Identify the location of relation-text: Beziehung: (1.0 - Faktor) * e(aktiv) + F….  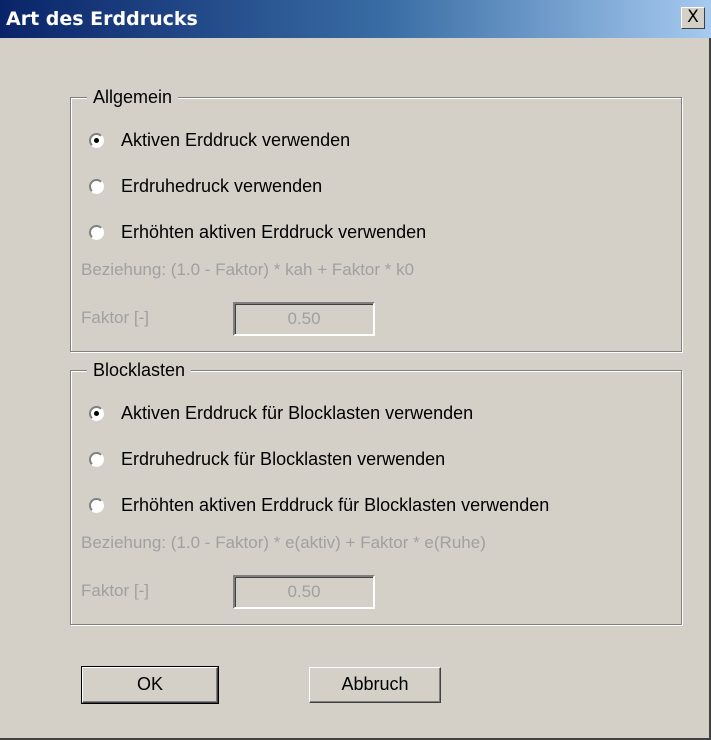
(283, 542).